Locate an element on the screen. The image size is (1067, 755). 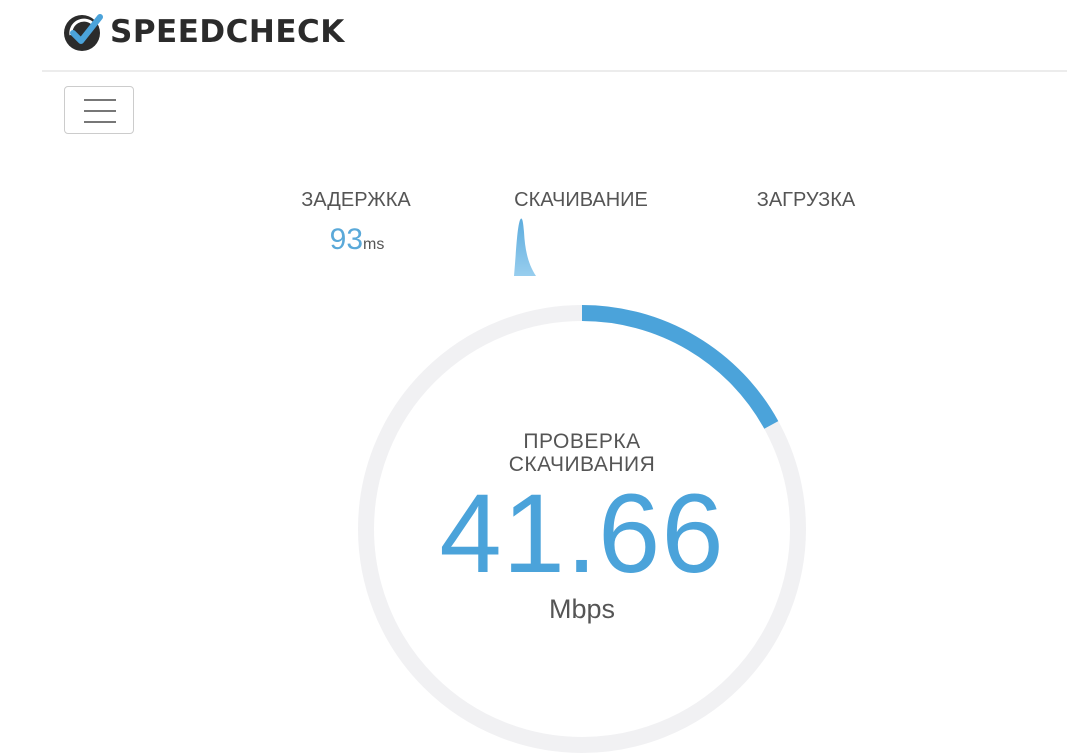
gauge-title: ПРОВЕРКА СКАЧИВАНИЯ is located at coordinates (582, 453).